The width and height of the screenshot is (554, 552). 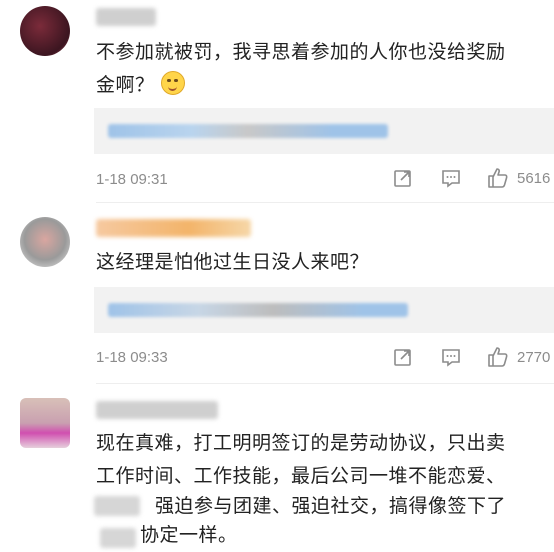 I want to click on comment-text-line-1: 这经理是怕他过生日没人来吧？, so click(x=233, y=262).